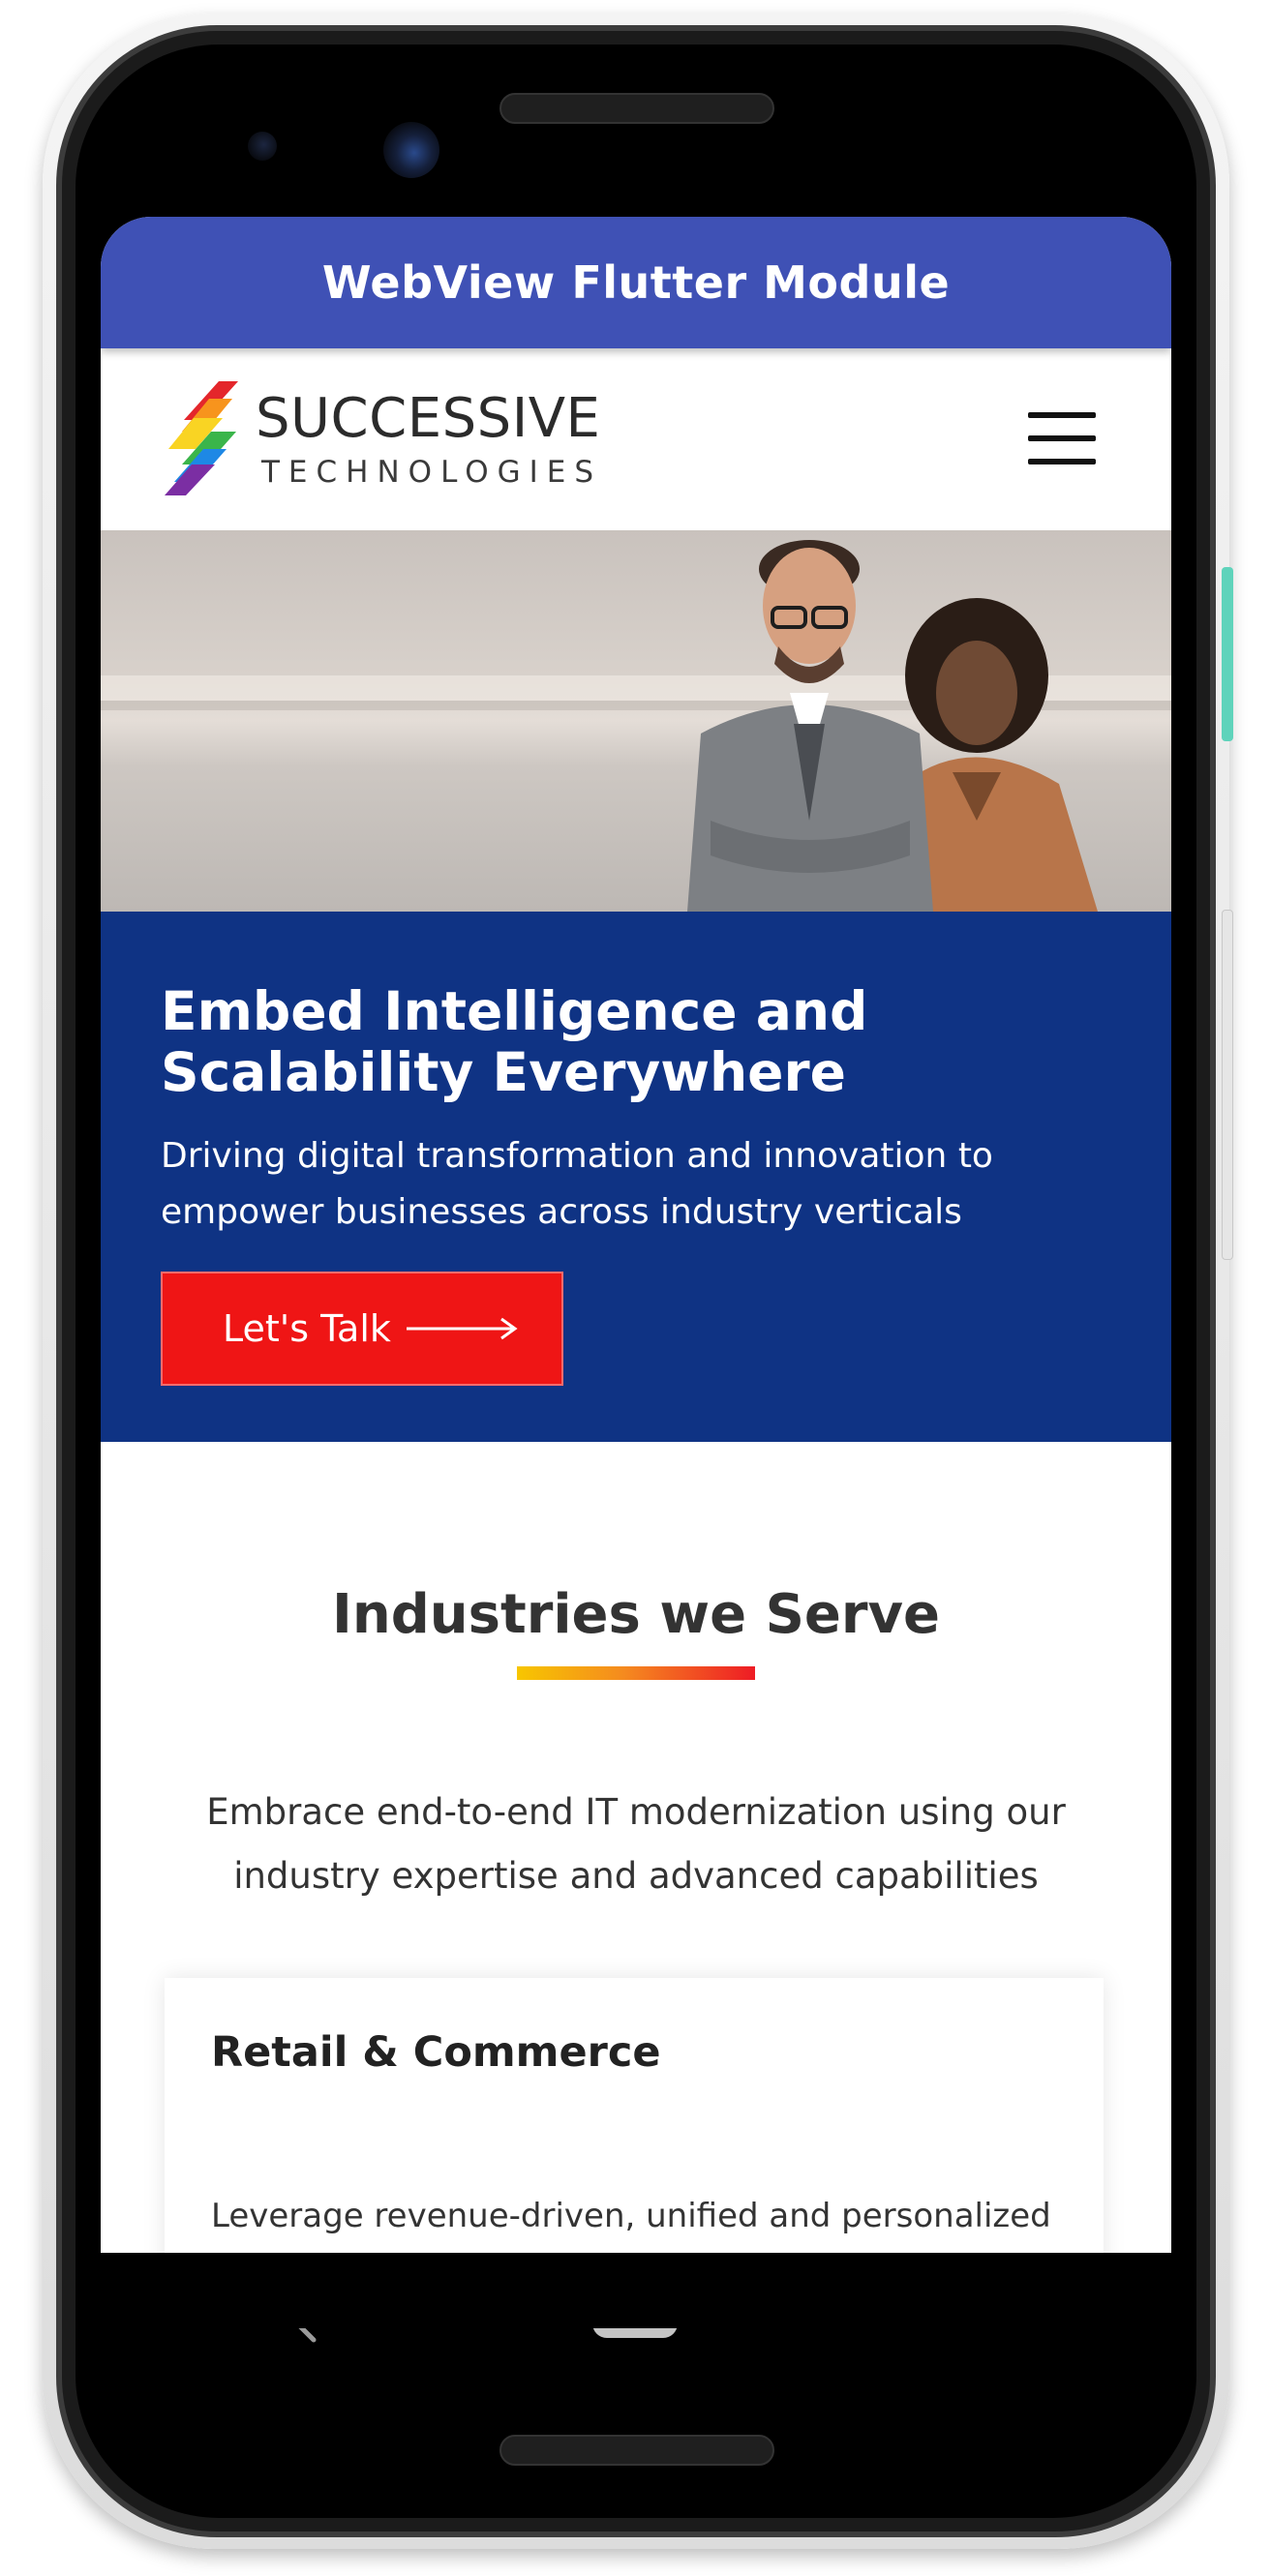 This screenshot has width=1271, height=2576. I want to click on android-nav-bar, so click(636, 2290).